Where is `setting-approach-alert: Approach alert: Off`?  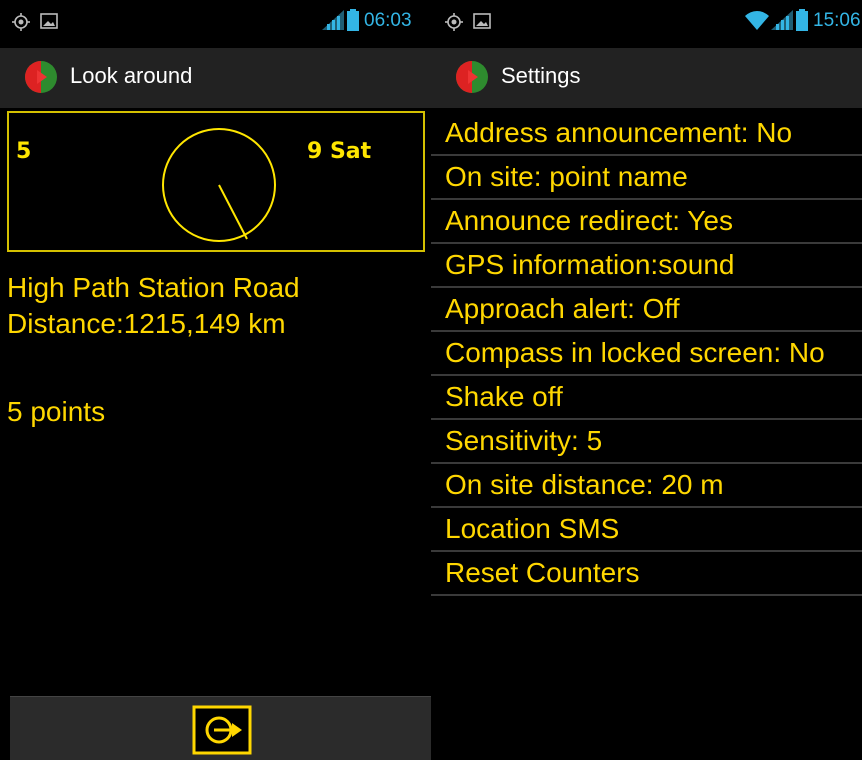 setting-approach-alert: Approach alert: Off is located at coordinates (646, 310).